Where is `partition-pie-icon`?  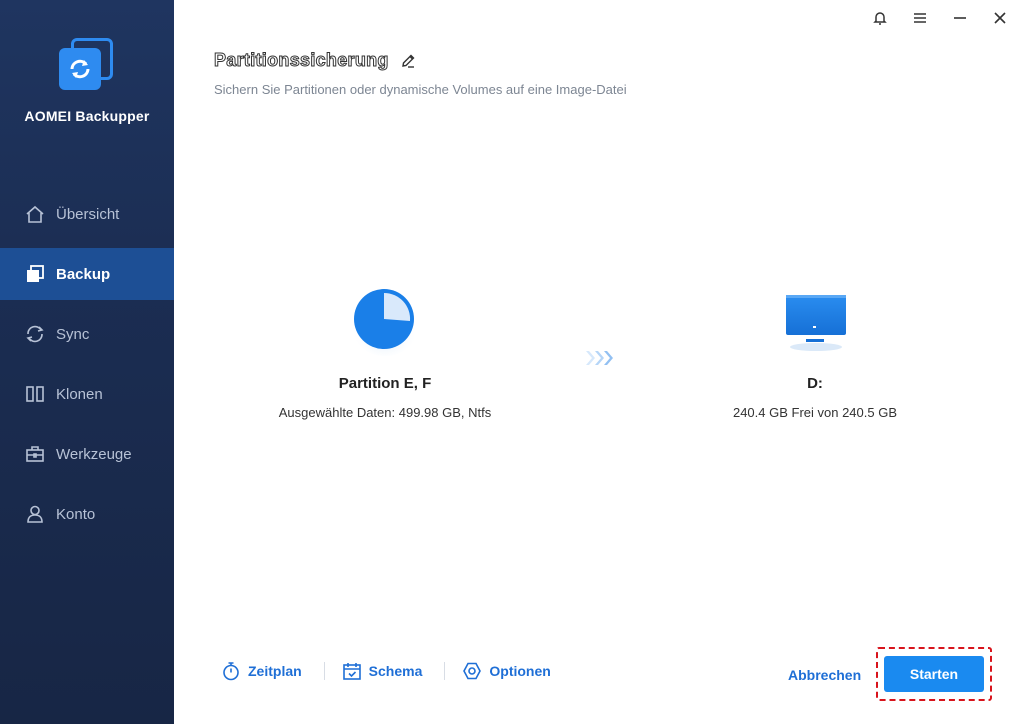 partition-pie-icon is located at coordinates (385, 321).